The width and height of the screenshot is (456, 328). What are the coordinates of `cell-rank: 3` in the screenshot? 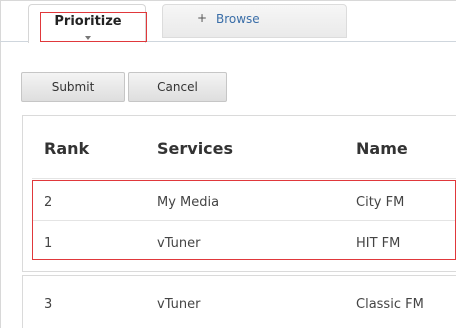 It's located at (48, 304).